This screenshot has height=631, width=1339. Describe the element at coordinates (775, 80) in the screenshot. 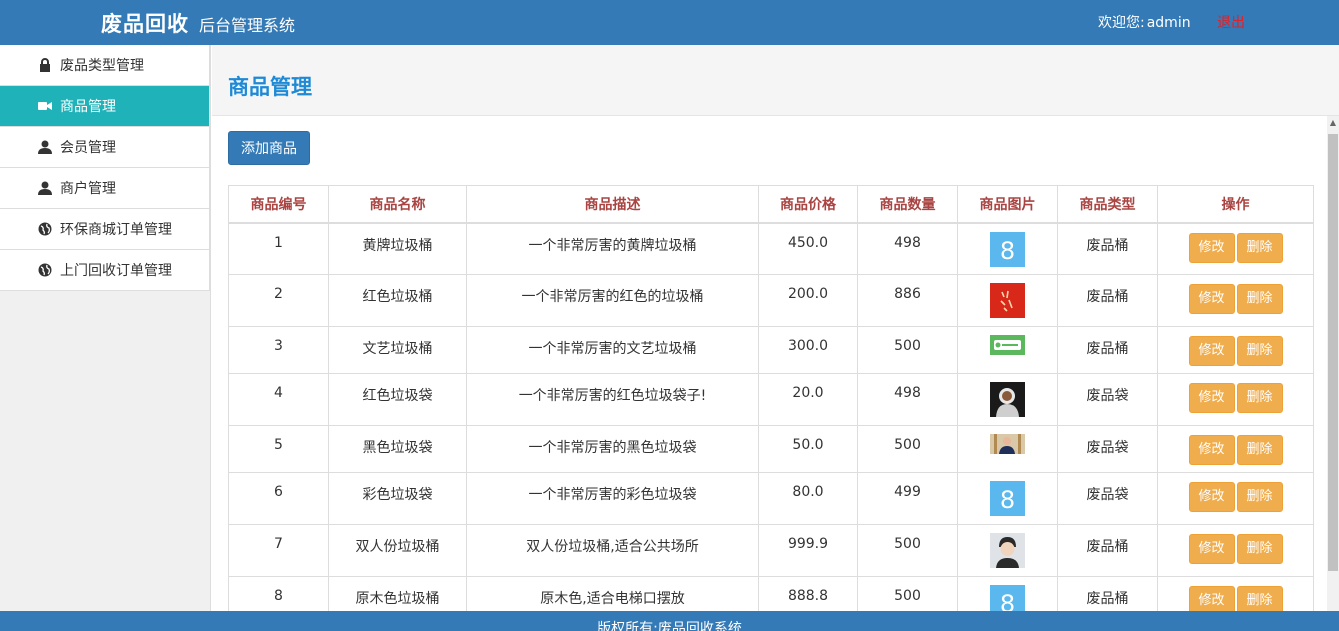

I see `page-header` at that location.